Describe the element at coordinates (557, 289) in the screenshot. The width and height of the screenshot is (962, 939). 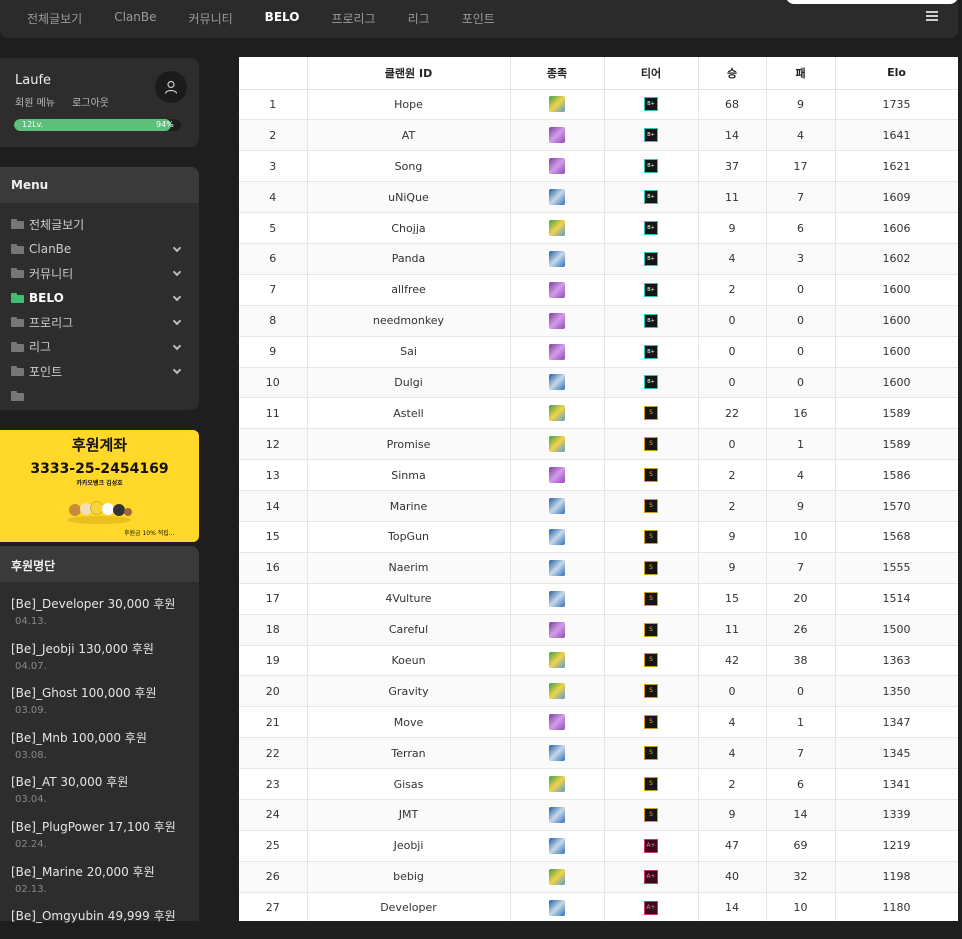
I see `race-cell` at that location.